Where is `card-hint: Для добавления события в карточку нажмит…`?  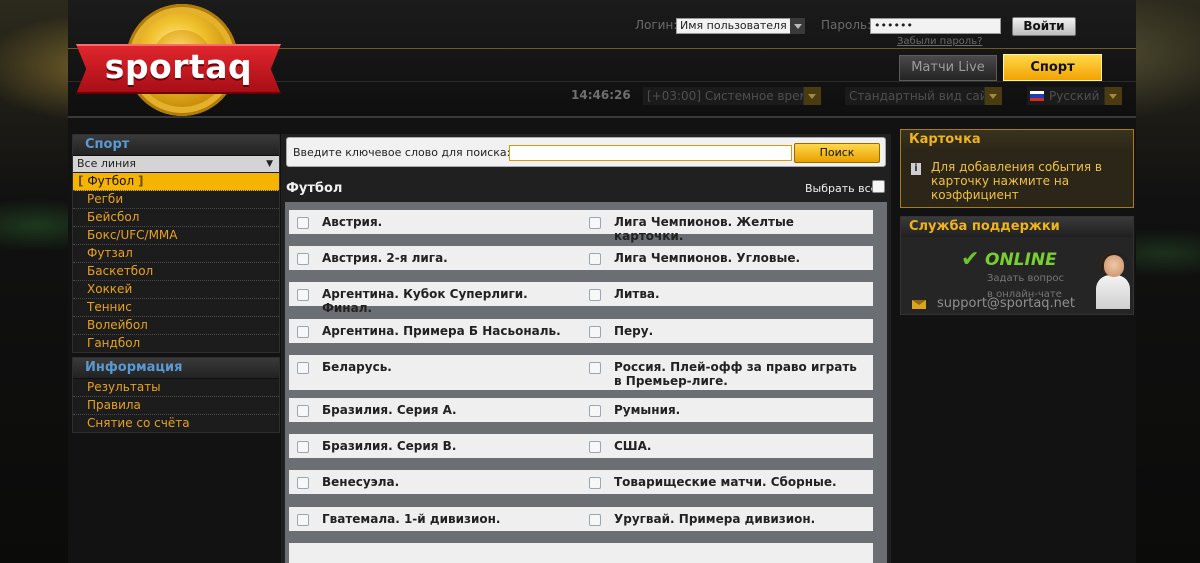 card-hint: Для добавления события в карточку нажмит… is located at coordinates (1016, 181).